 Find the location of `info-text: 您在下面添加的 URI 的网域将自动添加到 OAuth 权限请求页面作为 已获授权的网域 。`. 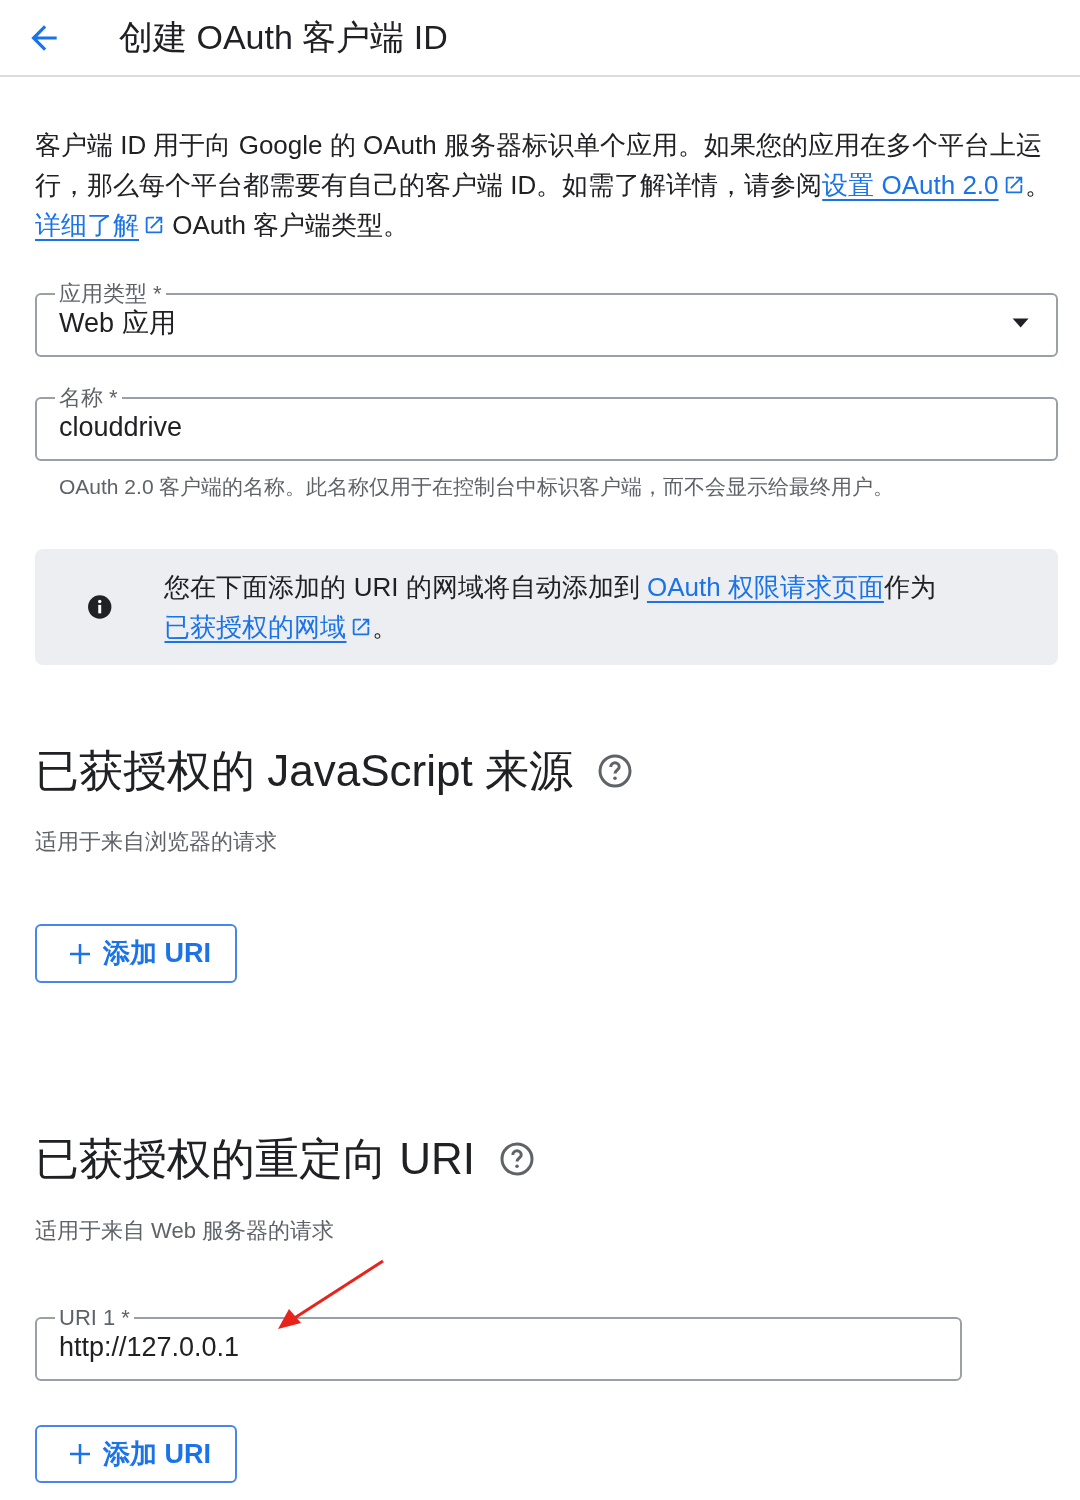

info-text: 您在下面添加的 URI 的网域将自动添加到 OAuth 权限请求页面作为 已获授权的网域 。 is located at coordinates (550, 607).